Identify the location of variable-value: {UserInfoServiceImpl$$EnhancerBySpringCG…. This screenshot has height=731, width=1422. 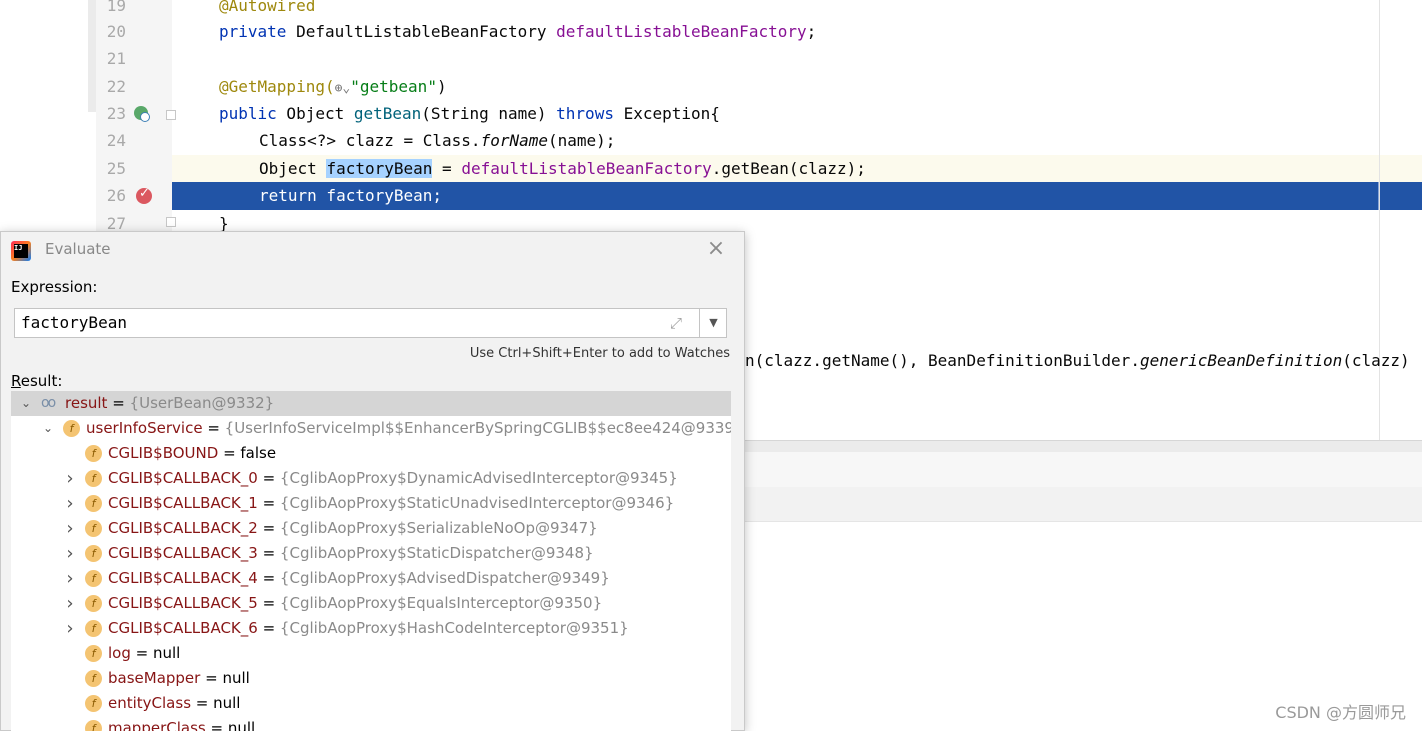
(477, 428).